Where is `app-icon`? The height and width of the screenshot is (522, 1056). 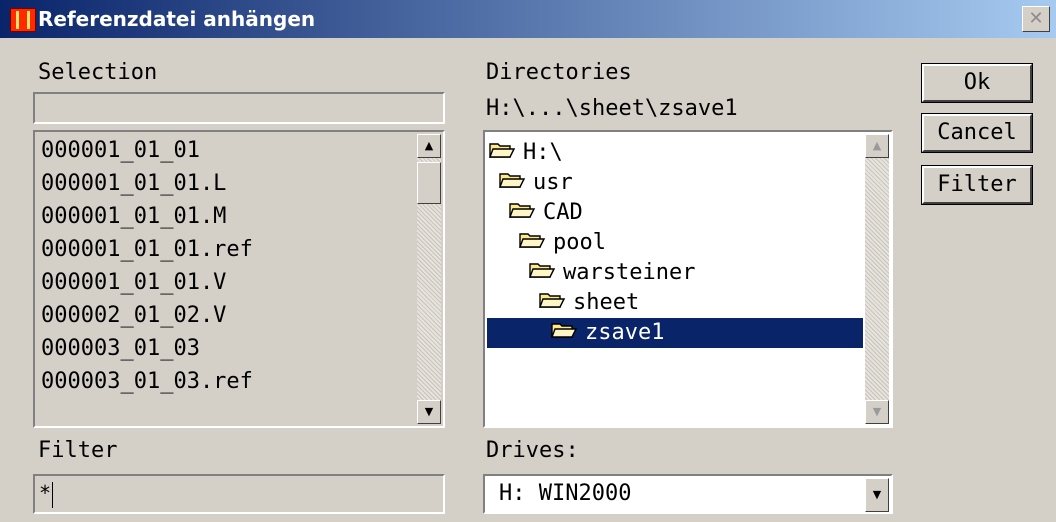 app-icon is located at coordinates (23, 20).